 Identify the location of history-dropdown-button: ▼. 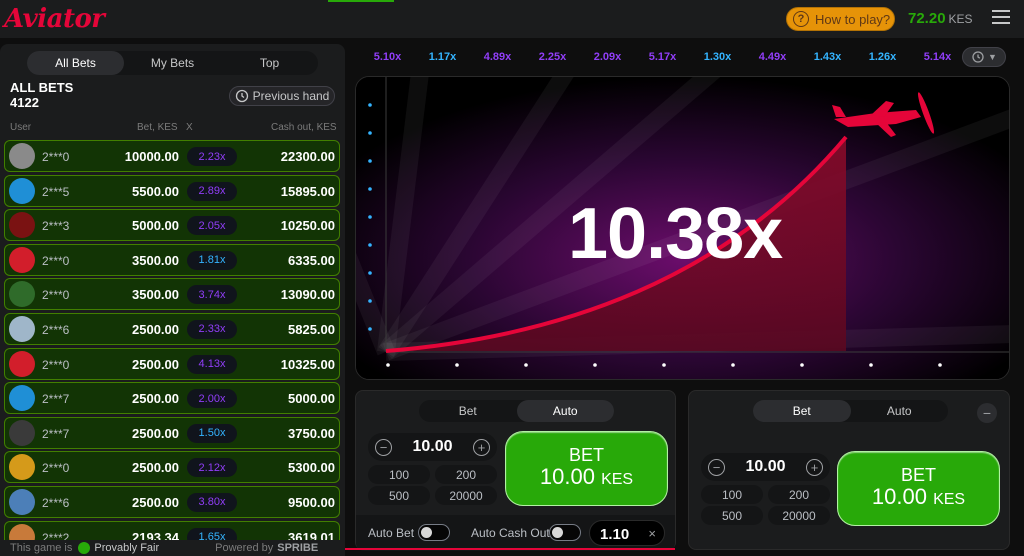
(984, 57).